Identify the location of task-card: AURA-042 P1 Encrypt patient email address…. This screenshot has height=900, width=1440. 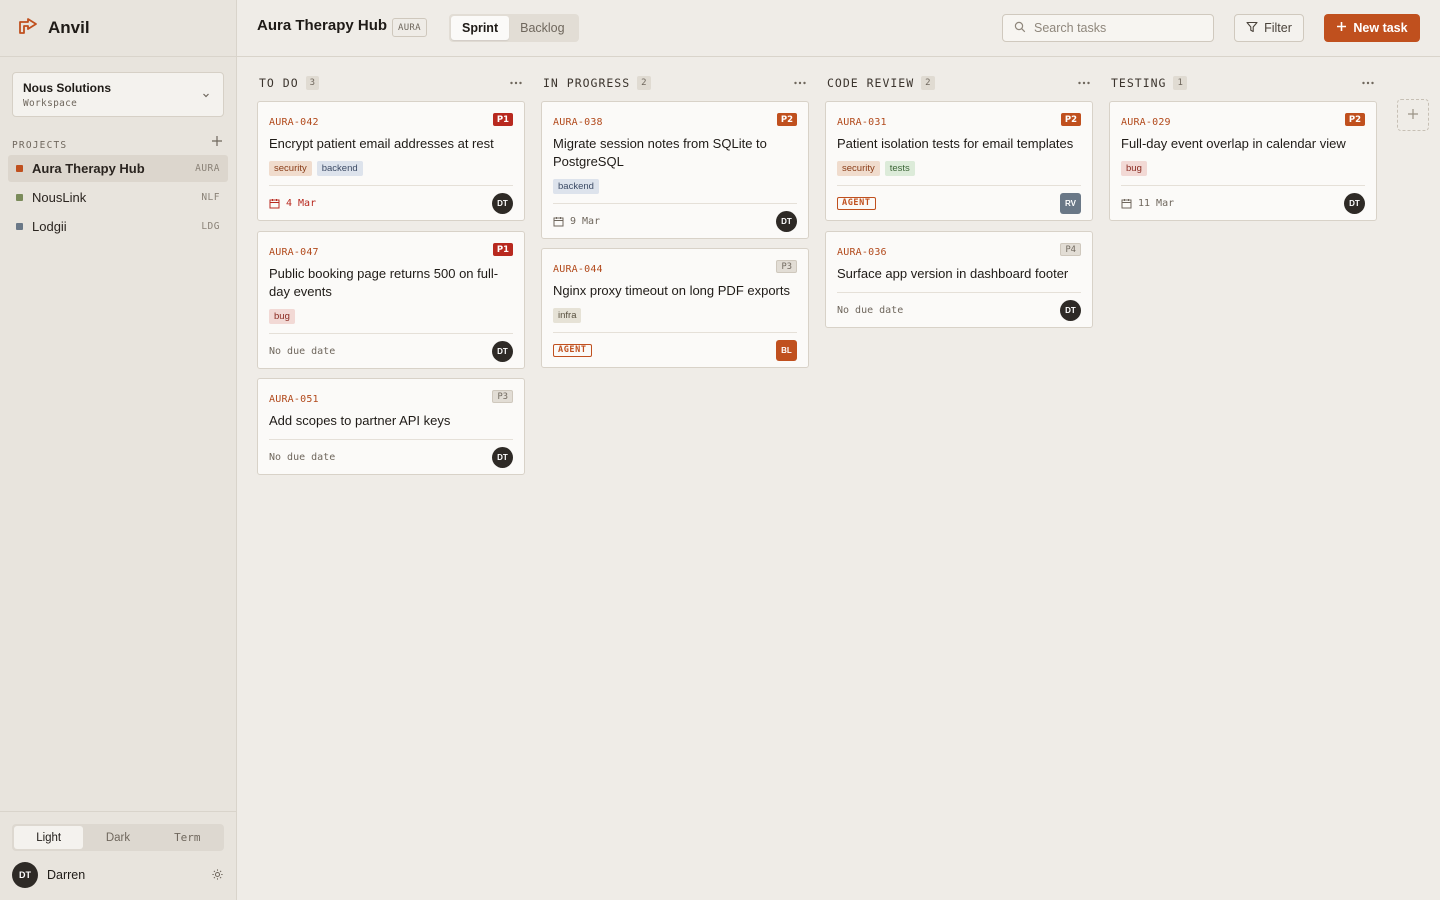
(391, 161).